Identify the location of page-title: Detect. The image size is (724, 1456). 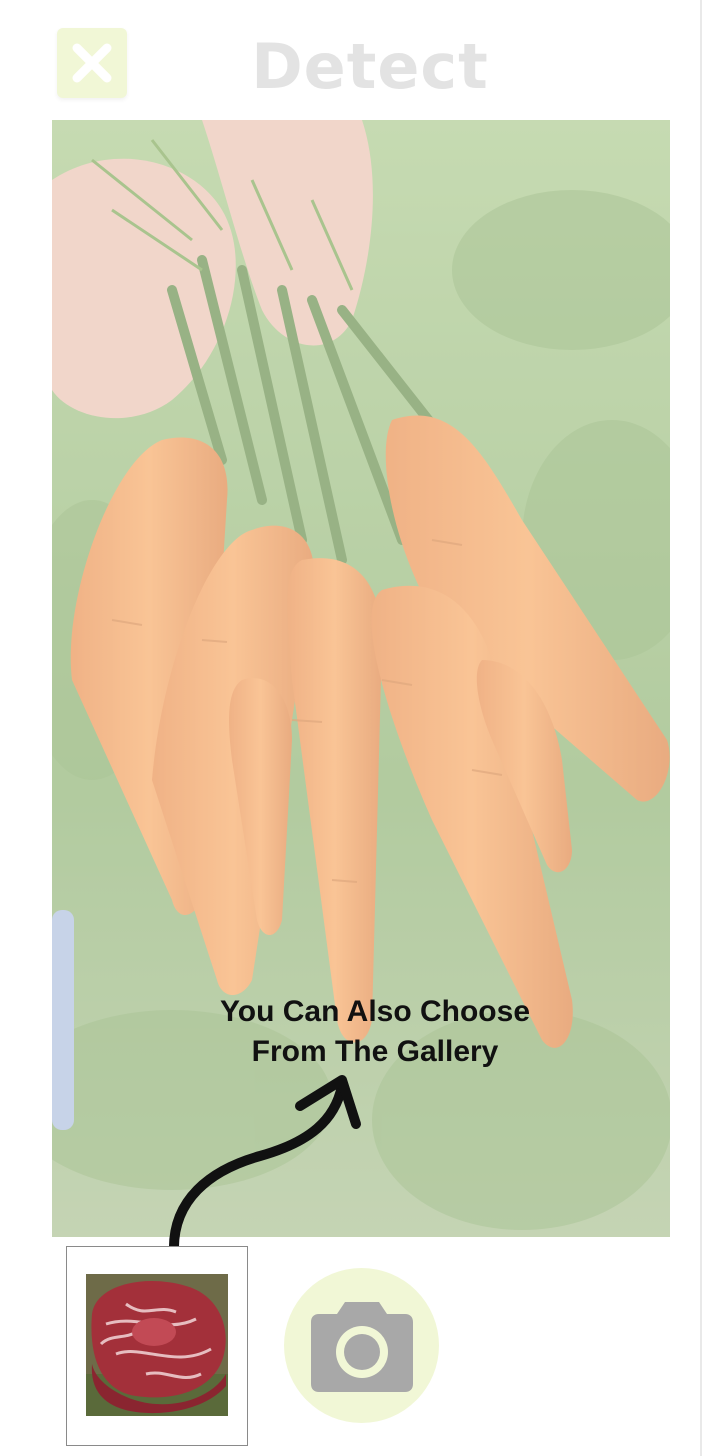
(370, 66).